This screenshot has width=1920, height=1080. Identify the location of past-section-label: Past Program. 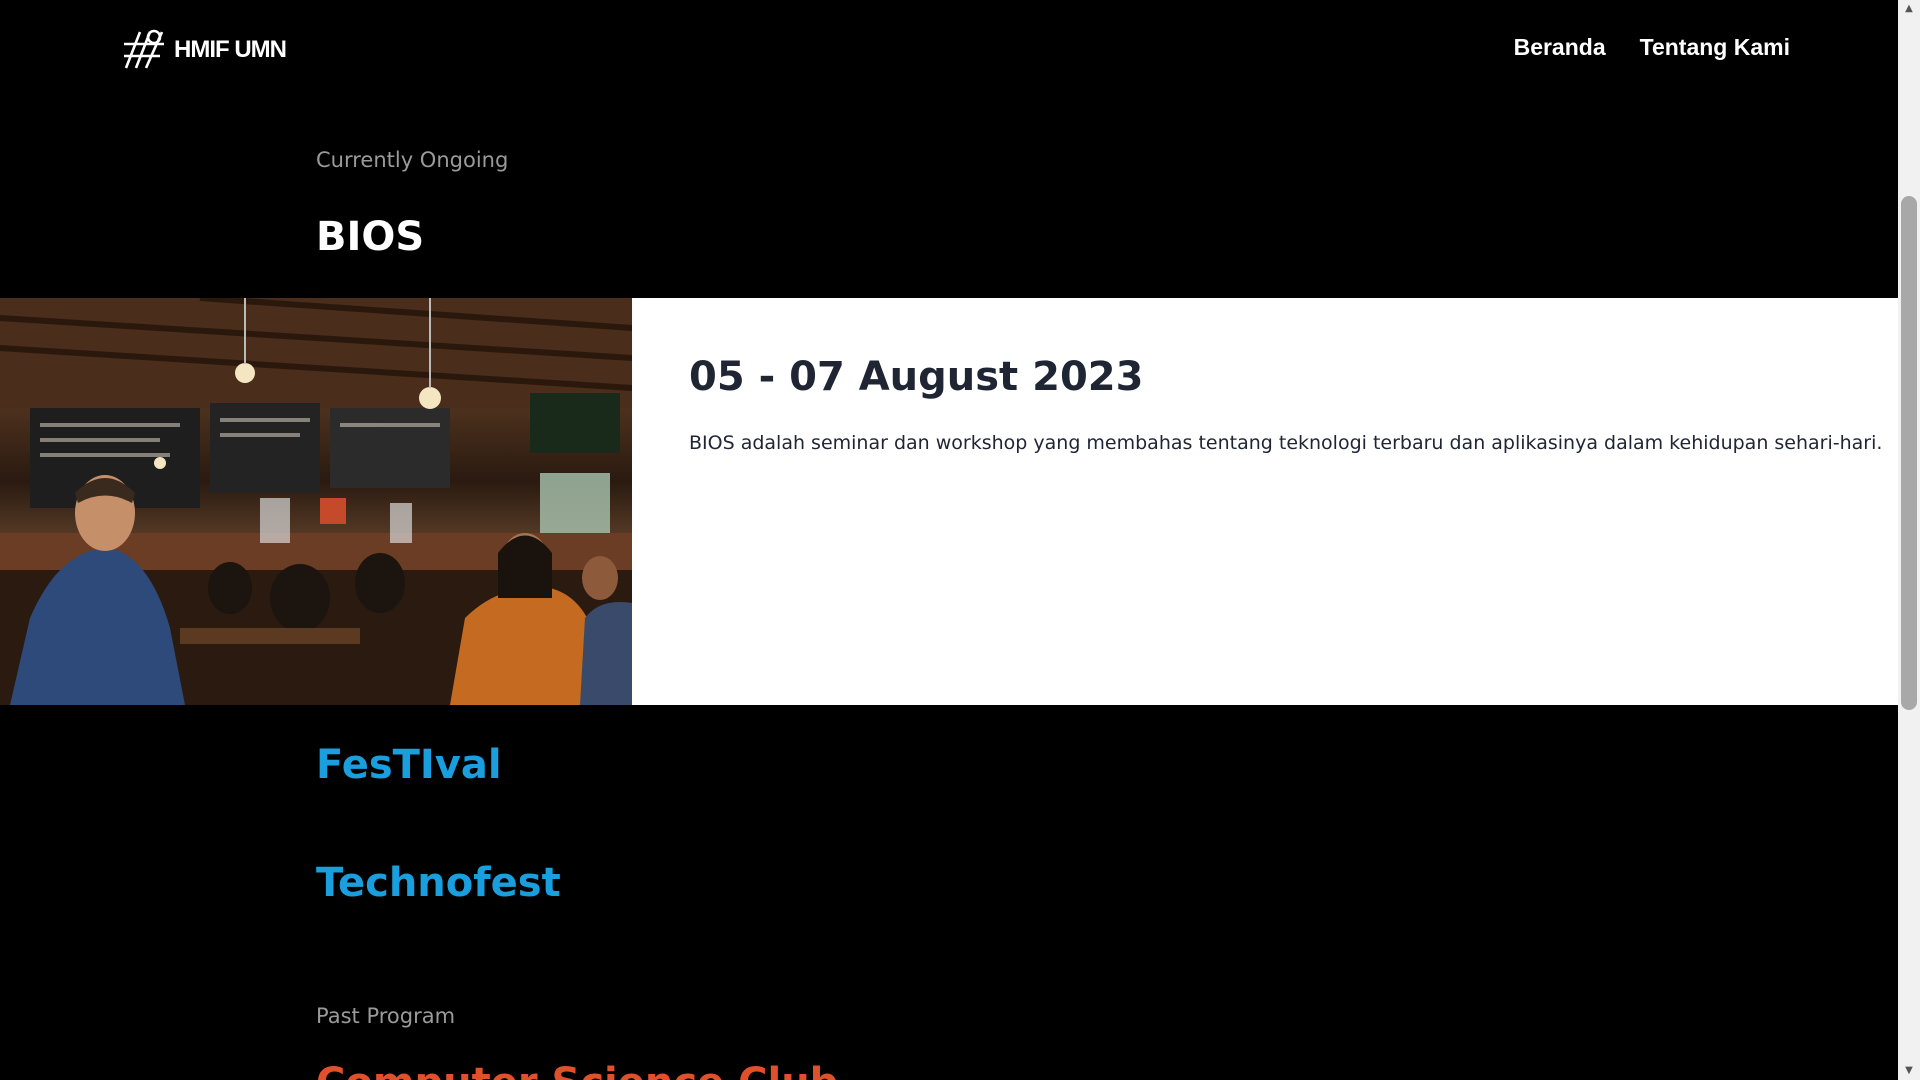
(386, 1016).